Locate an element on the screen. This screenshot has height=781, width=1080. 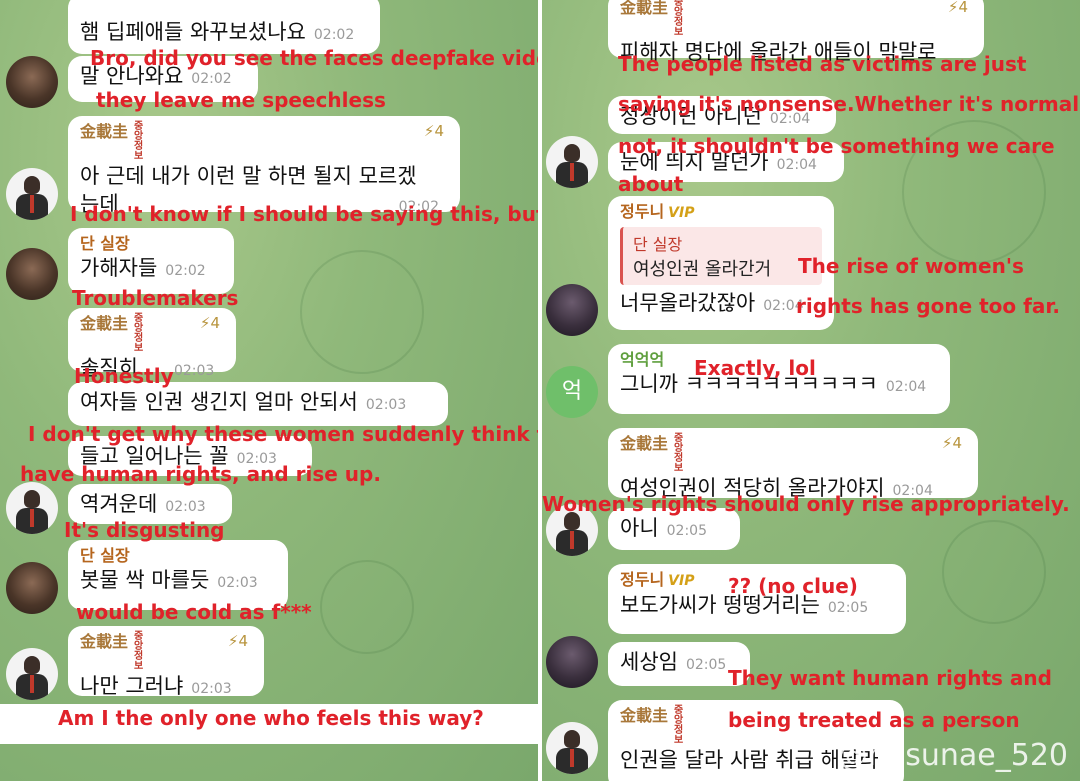
sender-name: 정두니 VIP is located at coordinates (721, 212).